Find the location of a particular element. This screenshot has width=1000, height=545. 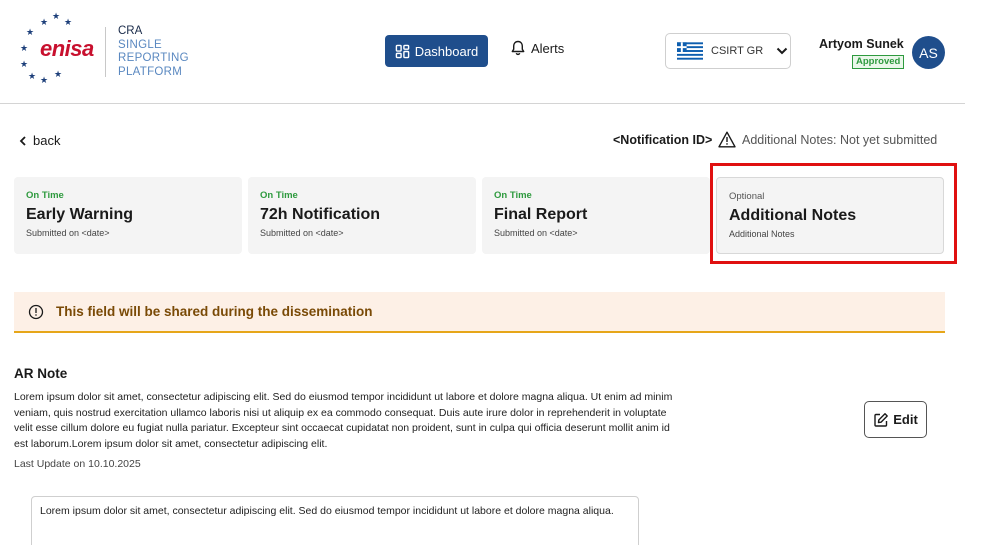

warning-icon is located at coordinates (727, 139).